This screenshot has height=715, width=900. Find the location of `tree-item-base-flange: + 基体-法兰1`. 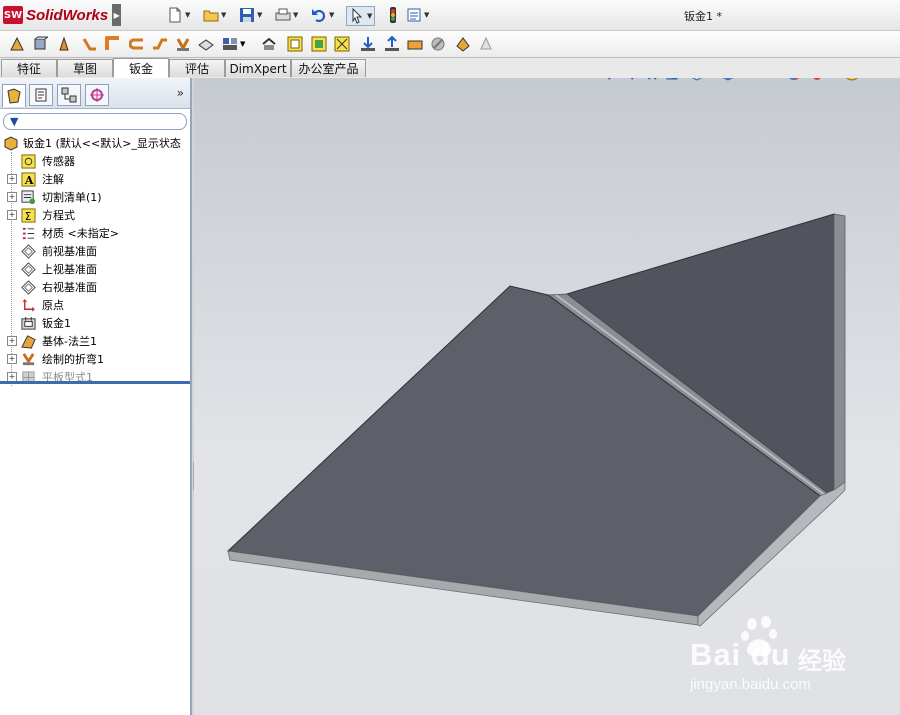

tree-item-base-flange: + 基体-法兰1 is located at coordinates (95, 341).